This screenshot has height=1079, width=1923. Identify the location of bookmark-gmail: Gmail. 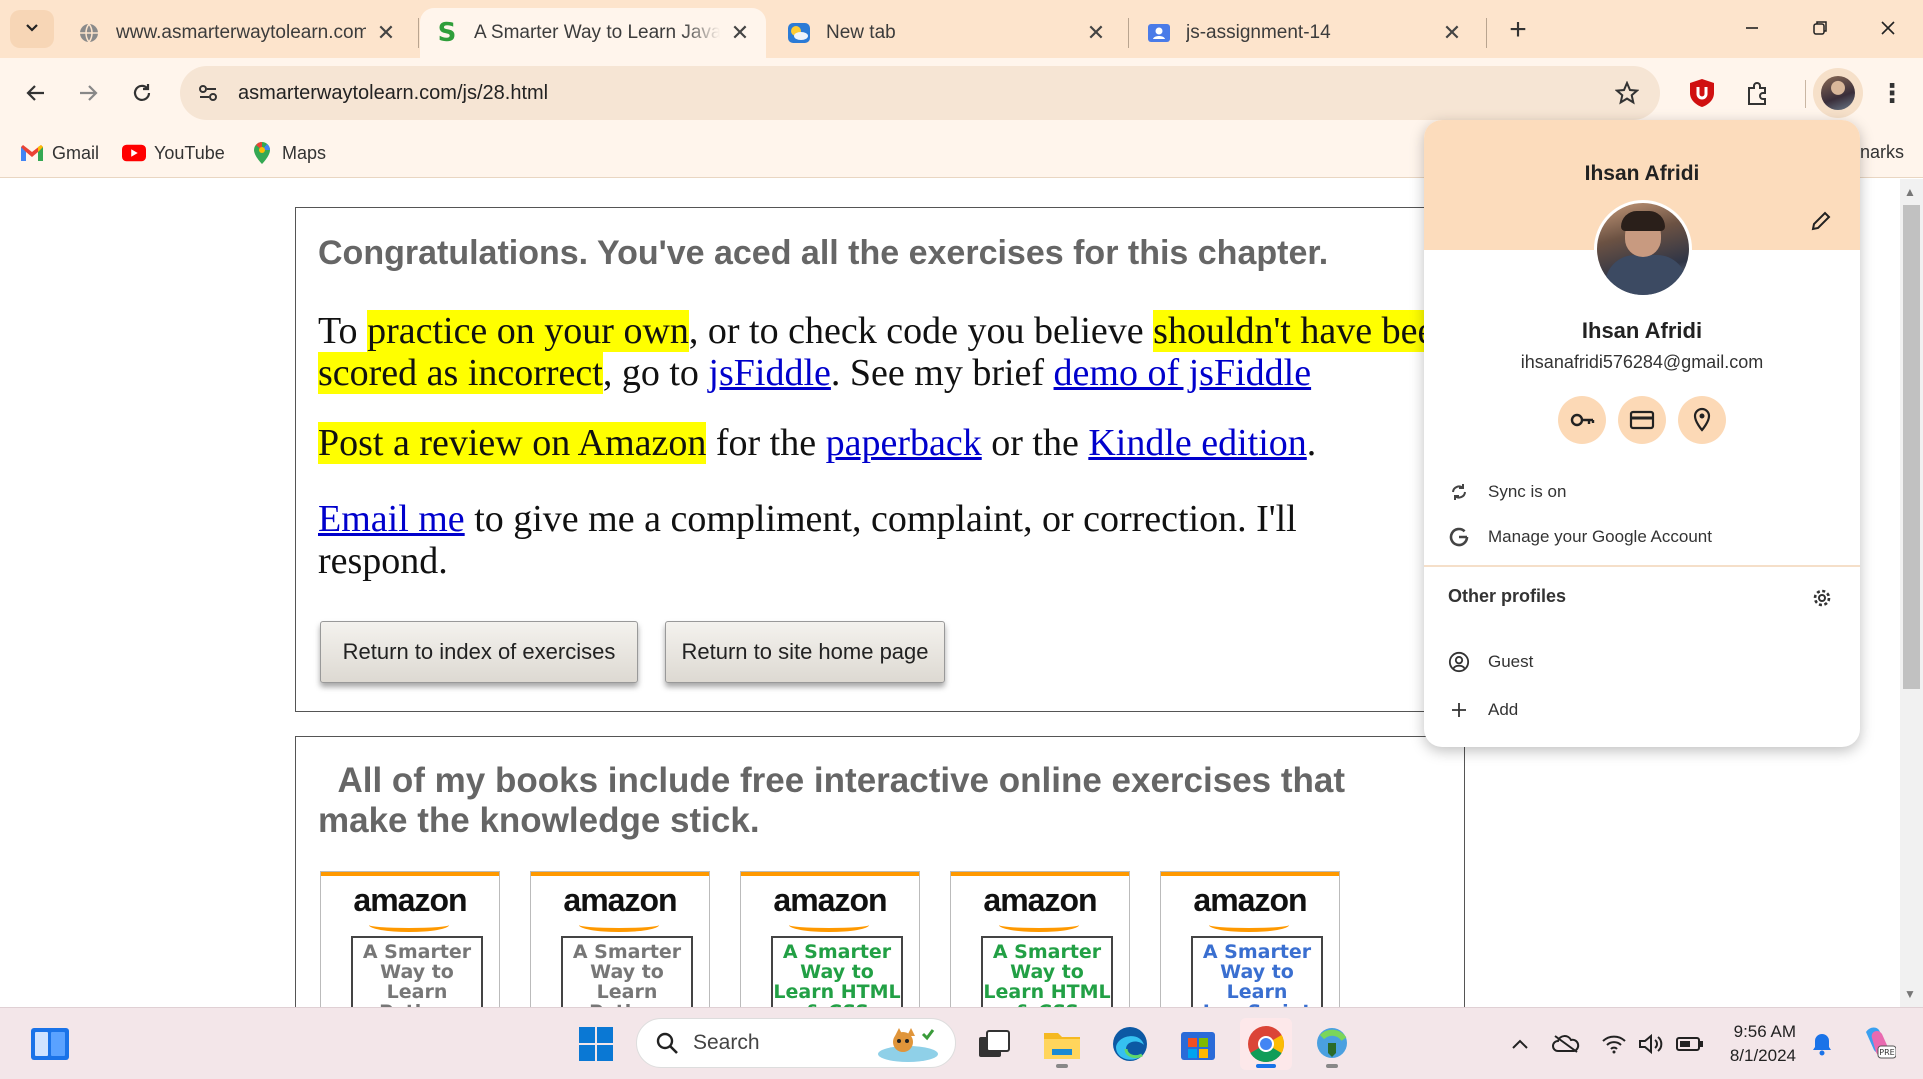
(59, 153).